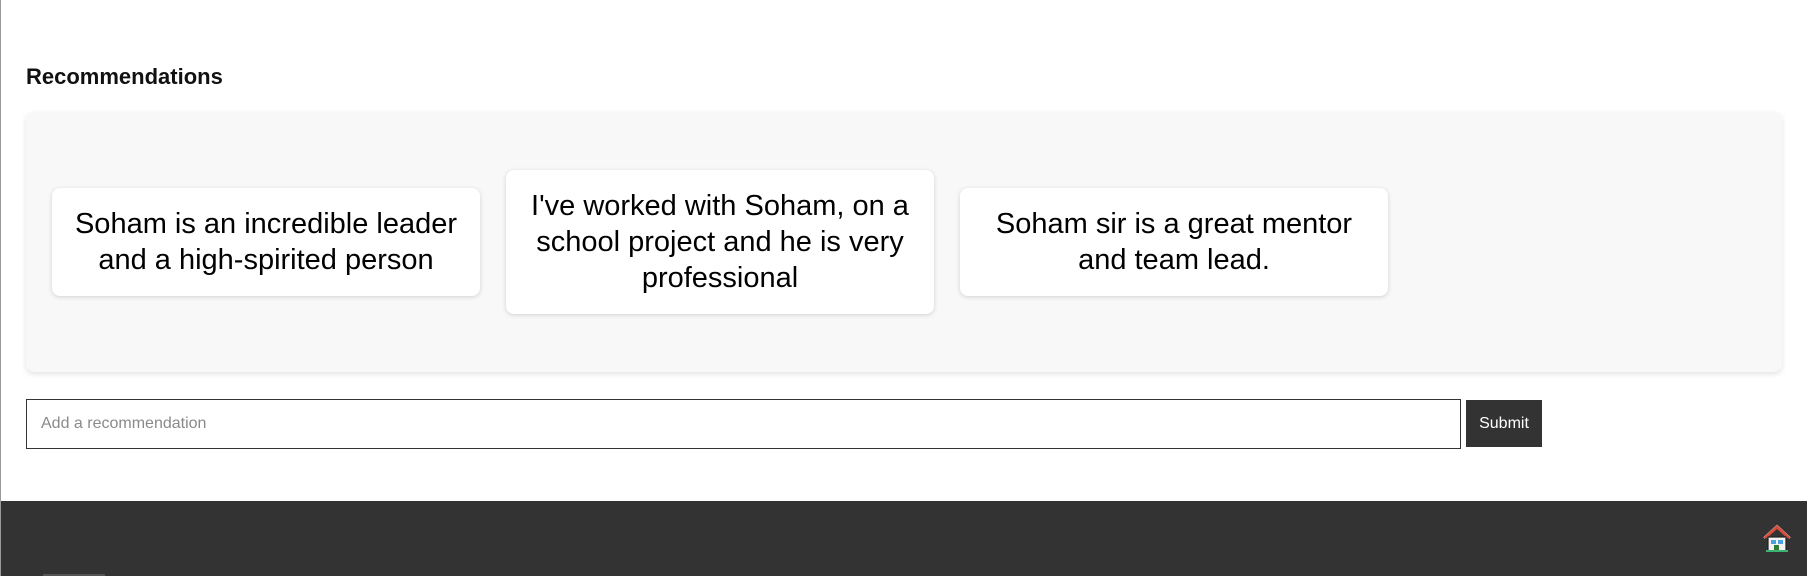 The height and width of the screenshot is (576, 1807). What do you see at coordinates (904, 538) in the screenshot?
I see `footer` at bounding box center [904, 538].